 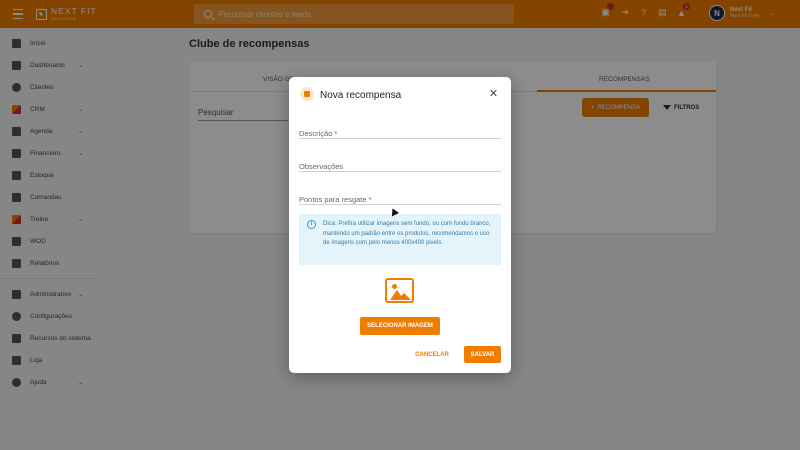 I want to click on description-input, so click(x=400, y=133).